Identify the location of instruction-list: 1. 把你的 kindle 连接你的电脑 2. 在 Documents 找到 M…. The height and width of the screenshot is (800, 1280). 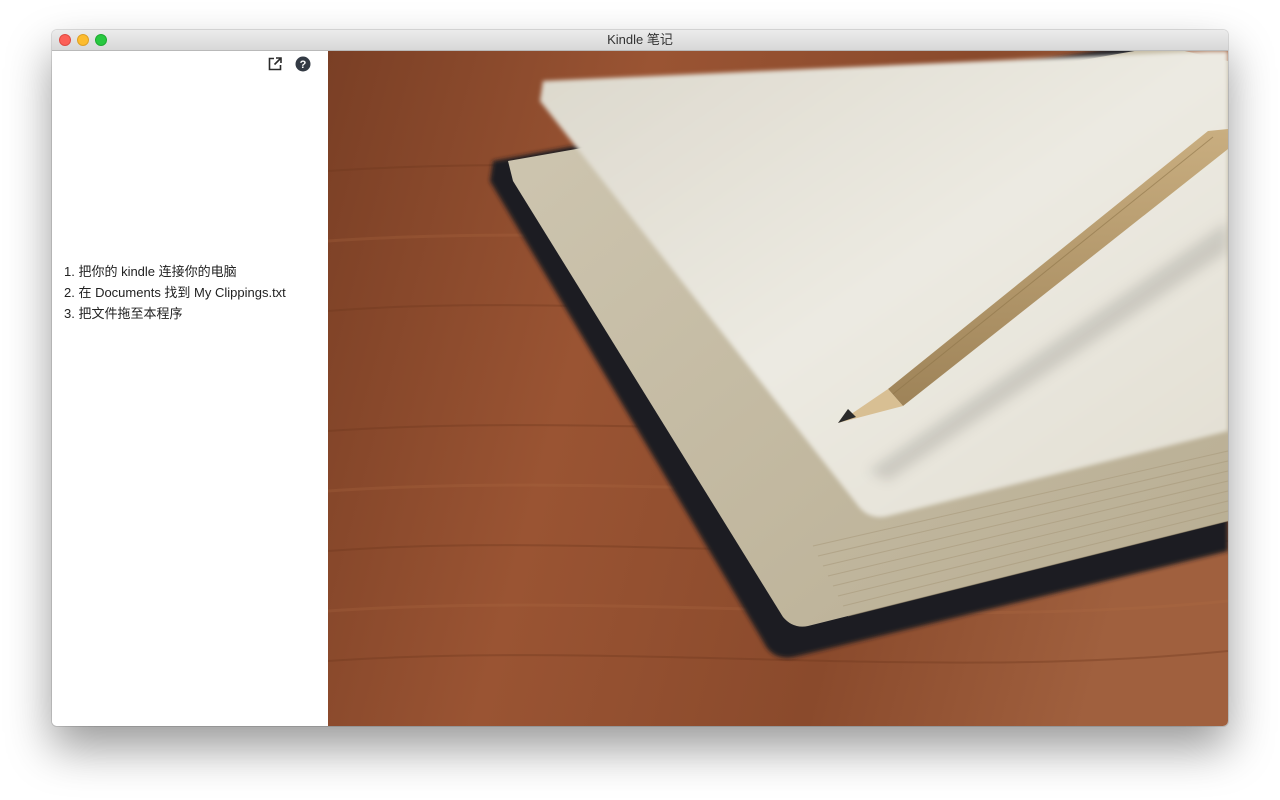
(175, 292).